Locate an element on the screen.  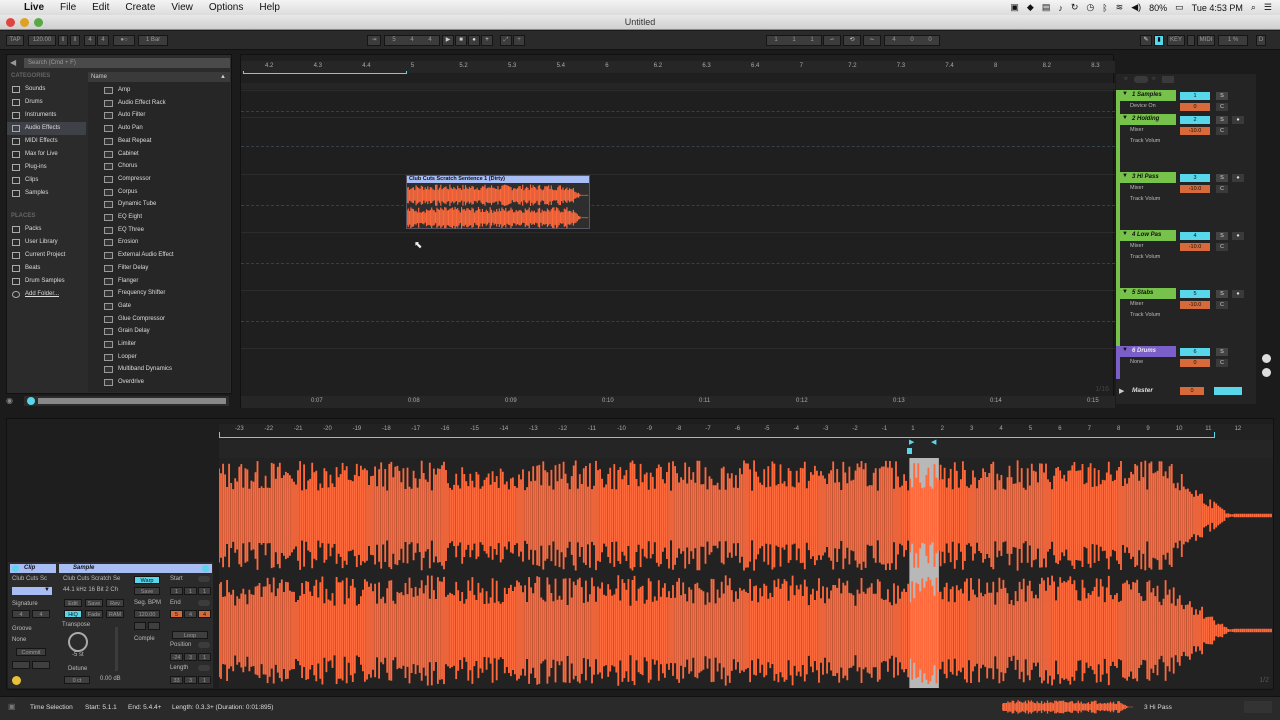
info-view-icon: ▣ is located at coordinates (13, 707).